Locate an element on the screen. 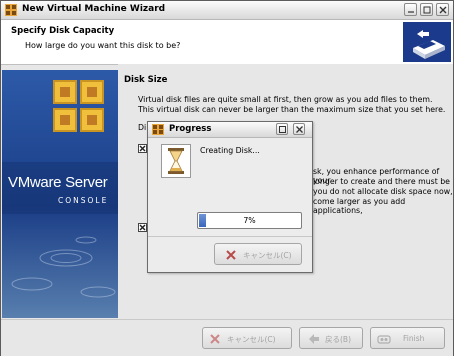  allocate-text-line-3: you do not allocate disk space now, is located at coordinates (383, 191).